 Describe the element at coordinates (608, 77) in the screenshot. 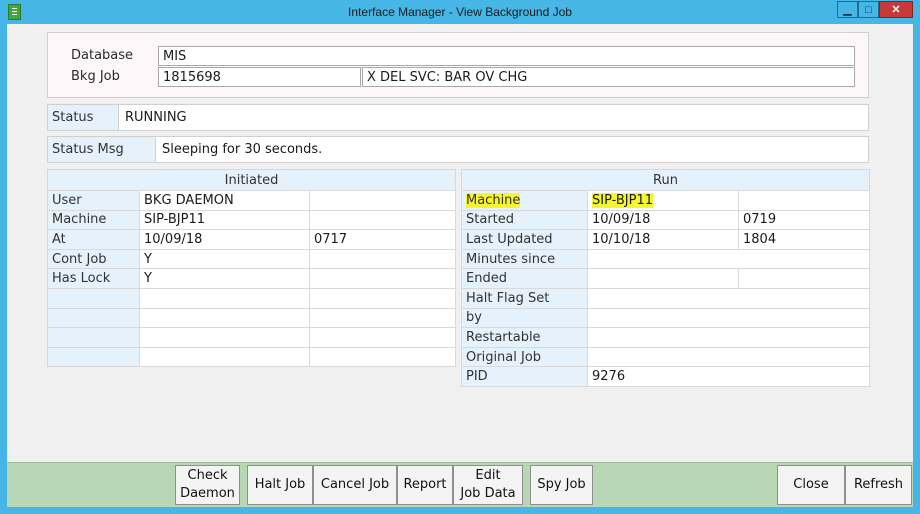

I see `bkg-job-description-field: X DEL SVC: BAR OV CHG` at that location.